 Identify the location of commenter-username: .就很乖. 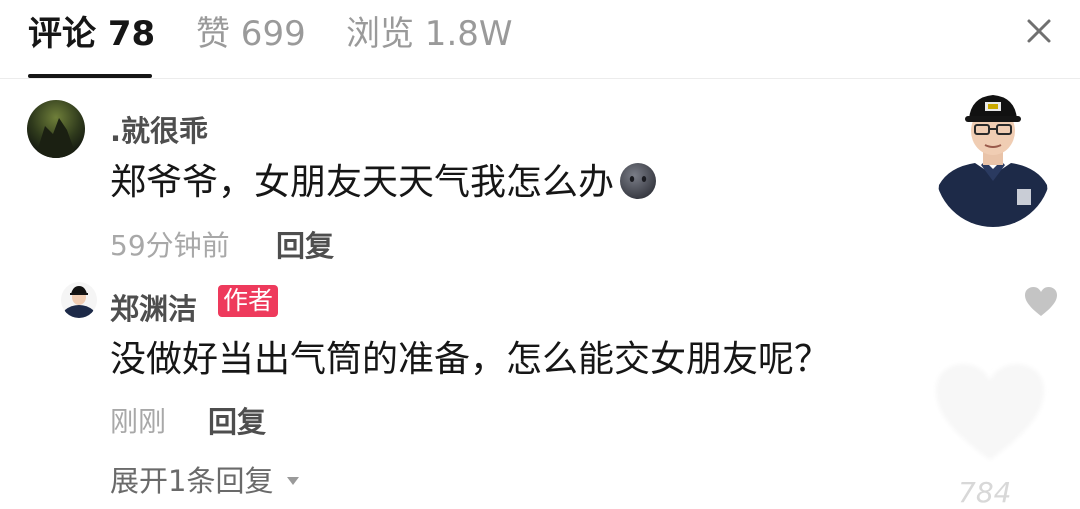
(159, 129).